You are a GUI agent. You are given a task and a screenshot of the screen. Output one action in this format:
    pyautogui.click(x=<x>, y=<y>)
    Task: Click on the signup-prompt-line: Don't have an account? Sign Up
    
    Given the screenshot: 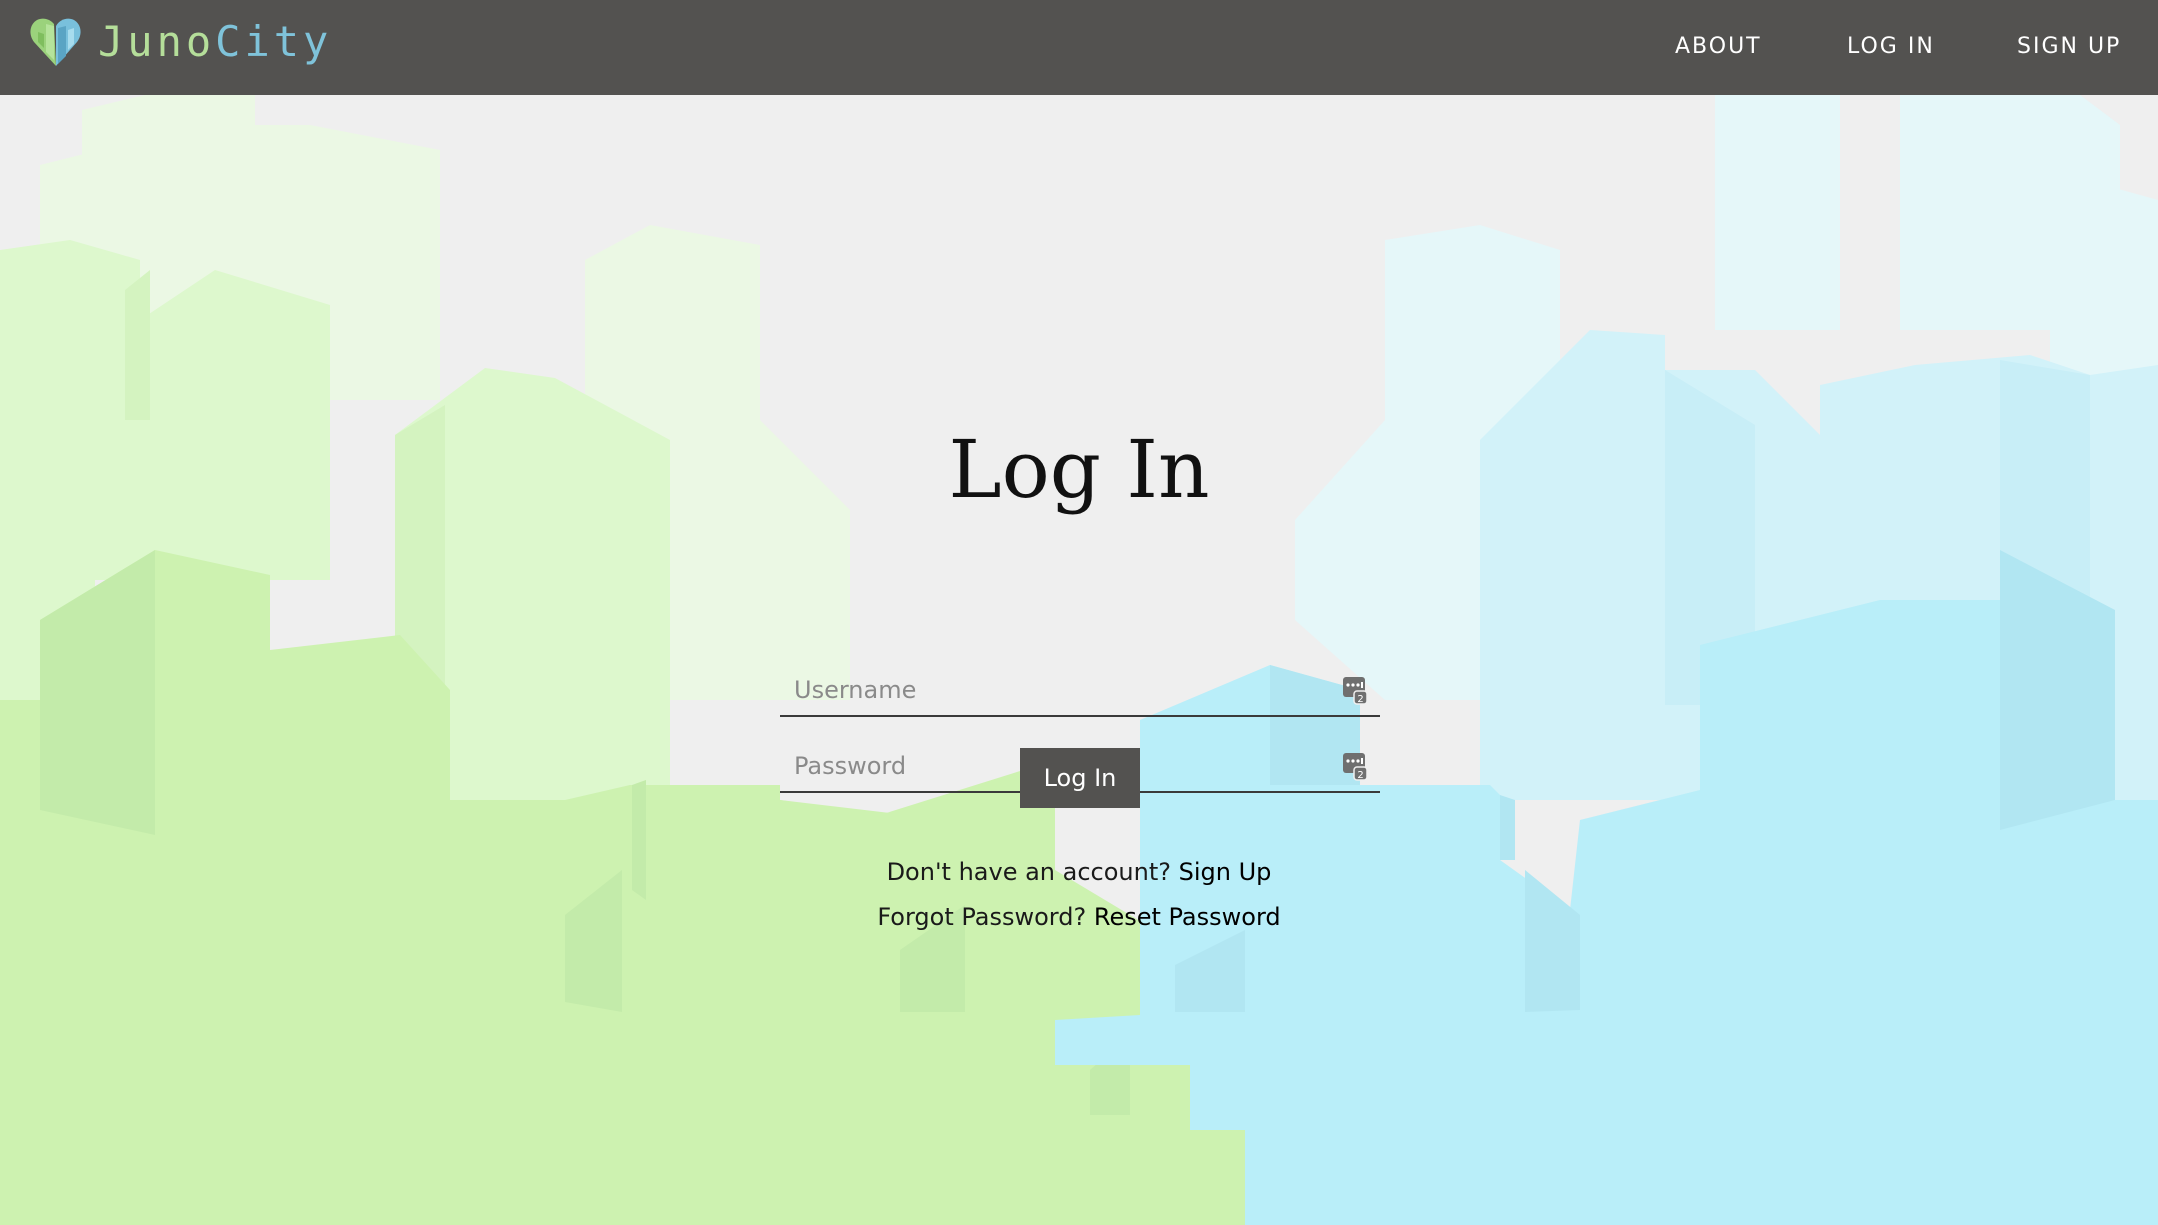 What is the action you would take?
    pyautogui.click(x=1079, y=872)
    